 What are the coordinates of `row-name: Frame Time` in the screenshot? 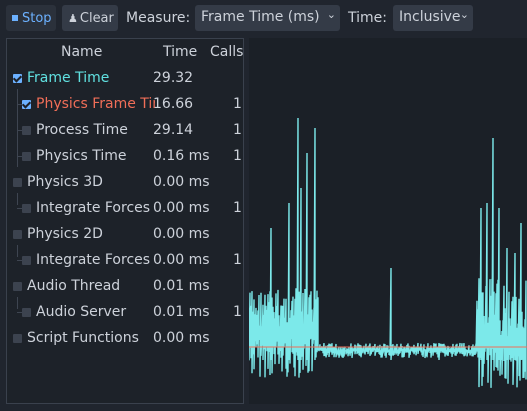 It's located at (68, 78).